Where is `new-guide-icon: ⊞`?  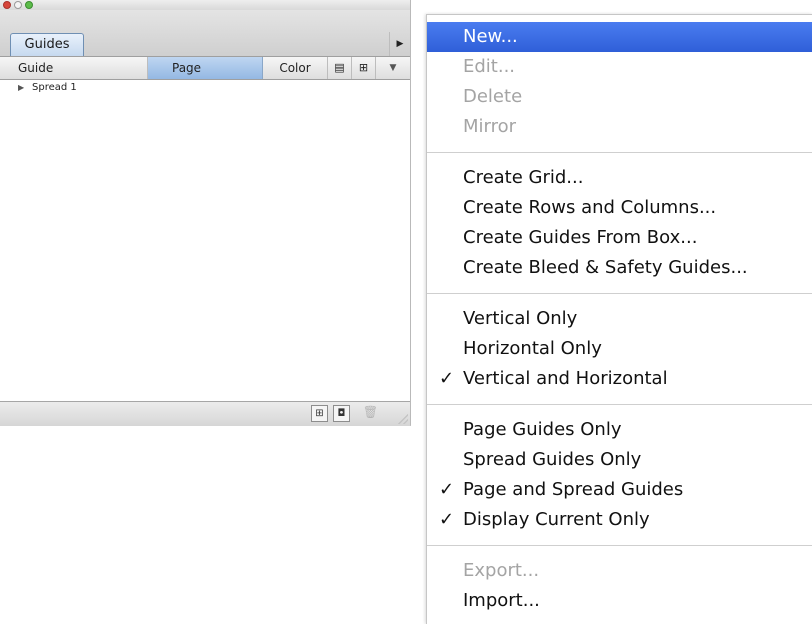
new-guide-icon: ⊞ is located at coordinates (319, 413).